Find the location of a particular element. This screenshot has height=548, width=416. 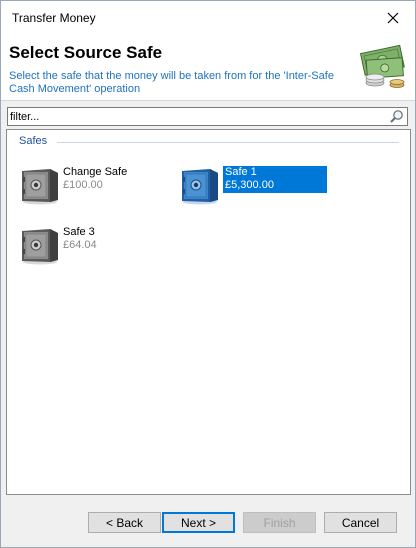

safe-item-change-safe: Change Safe £100.00 is located at coordinates (84, 185).